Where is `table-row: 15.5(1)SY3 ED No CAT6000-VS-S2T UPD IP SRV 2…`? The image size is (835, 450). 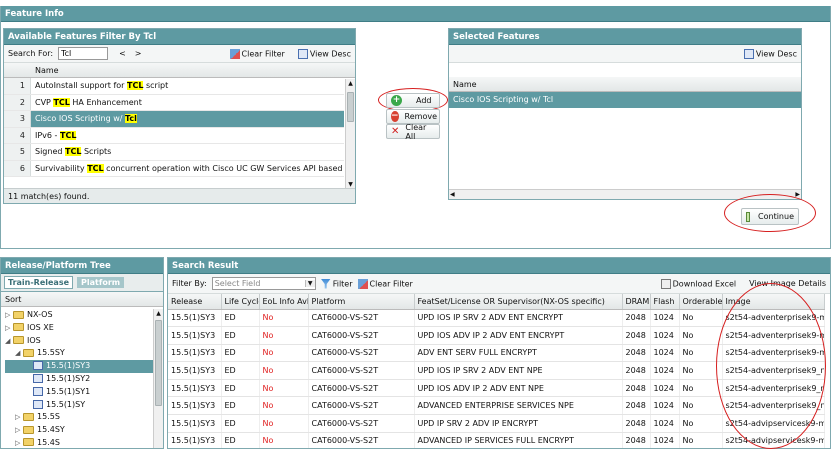 table-row: 15.5(1)SY3 ED No CAT6000-VS-S2T UPD IP SRV 2… is located at coordinates (496, 423).